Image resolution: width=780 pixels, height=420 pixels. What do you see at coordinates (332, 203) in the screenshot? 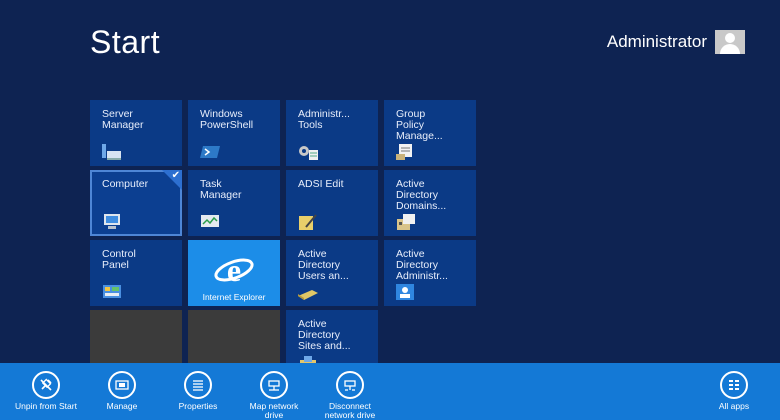
I see `tile-adsi-edit: ADSI Edit` at bounding box center [332, 203].